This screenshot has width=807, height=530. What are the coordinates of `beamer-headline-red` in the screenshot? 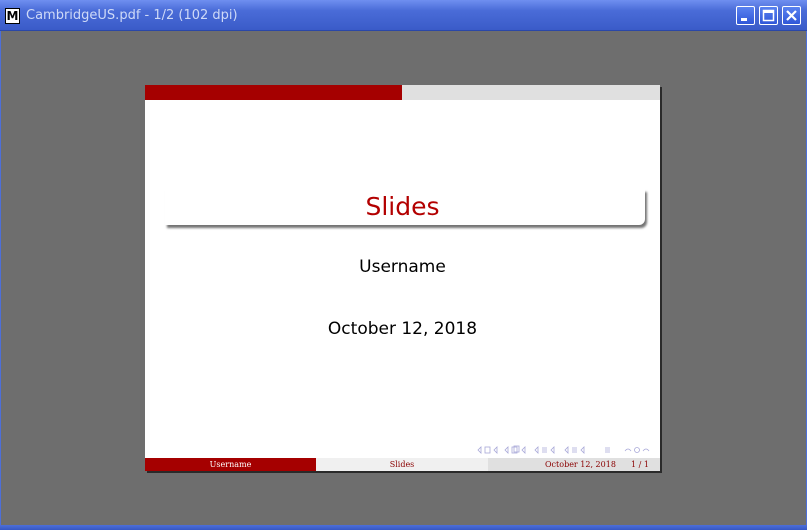 It's located at (273, 92).